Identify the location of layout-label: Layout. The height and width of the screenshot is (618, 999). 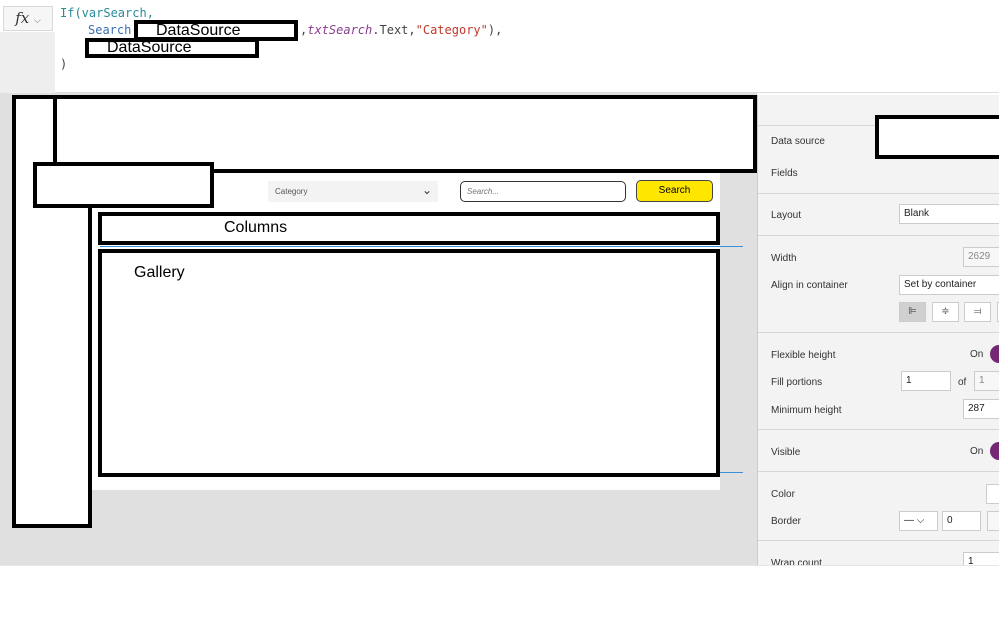
(786, 215).